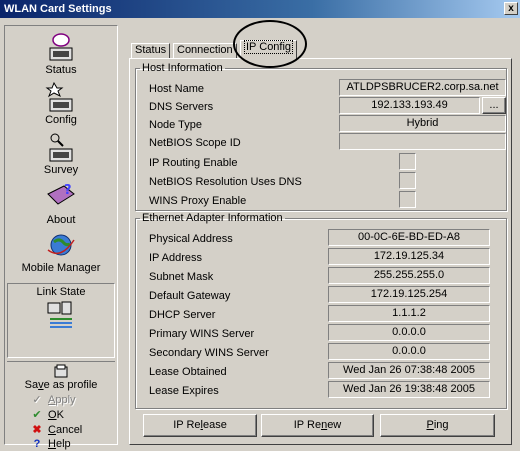  Describe the element at coordinates (212, 218) in the screenshot. I see `ethernet-adapter-legend: Ethernet Adapter Information` at that location.